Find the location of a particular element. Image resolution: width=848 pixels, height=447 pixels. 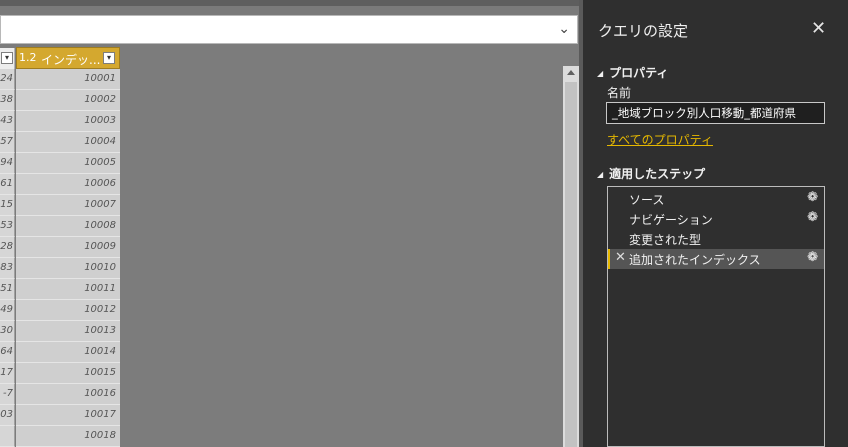

cell-index: 10005 is located at coordinates (68, 163).